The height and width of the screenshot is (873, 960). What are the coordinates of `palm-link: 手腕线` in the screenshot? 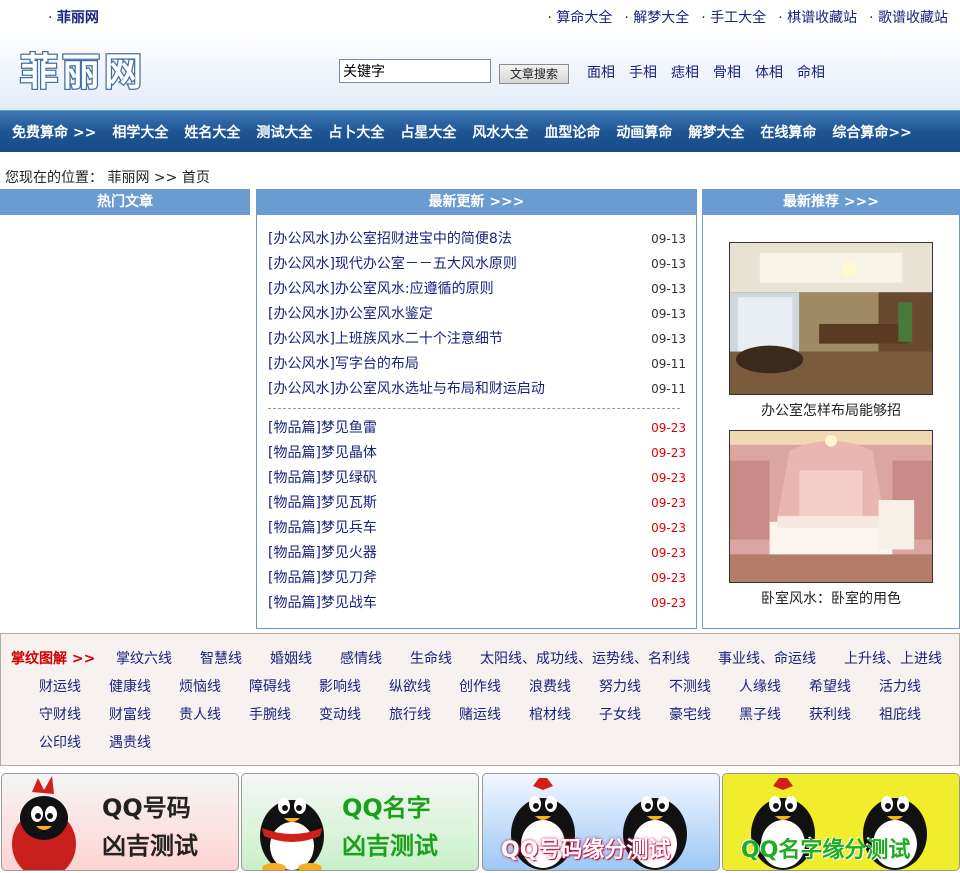 It's located at (270, 718).